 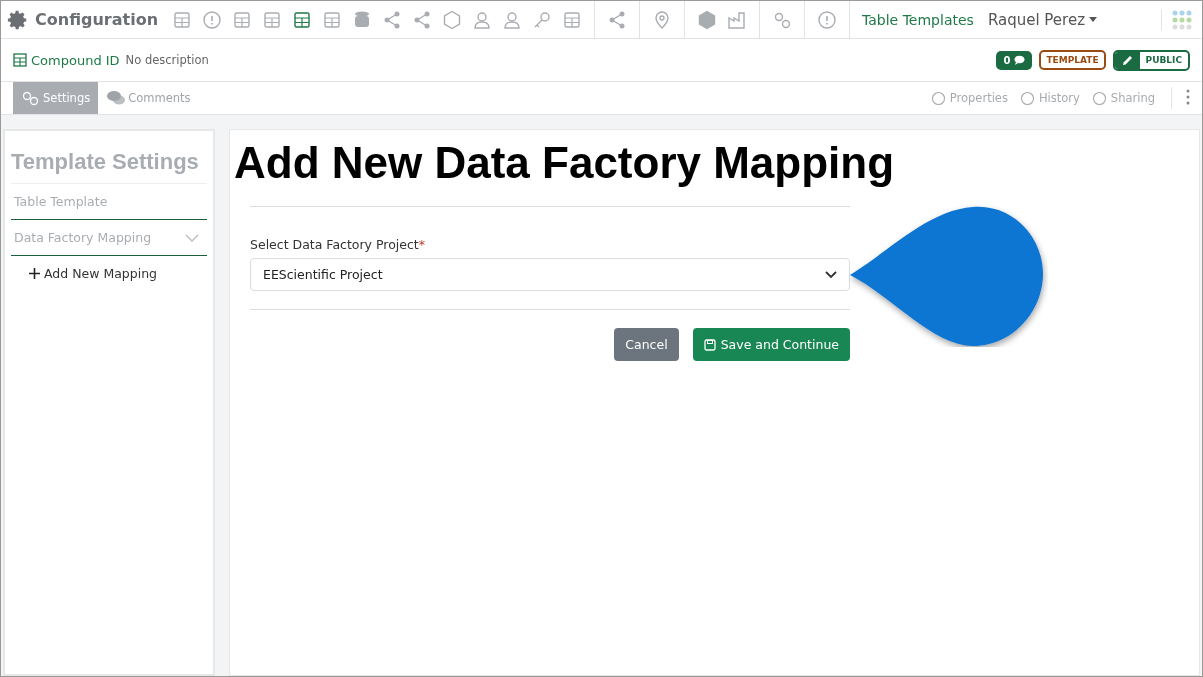 What do you see at coordinates (512, 19) in the screenshot?
I see `user-icon` at bounding box center [512, 19].